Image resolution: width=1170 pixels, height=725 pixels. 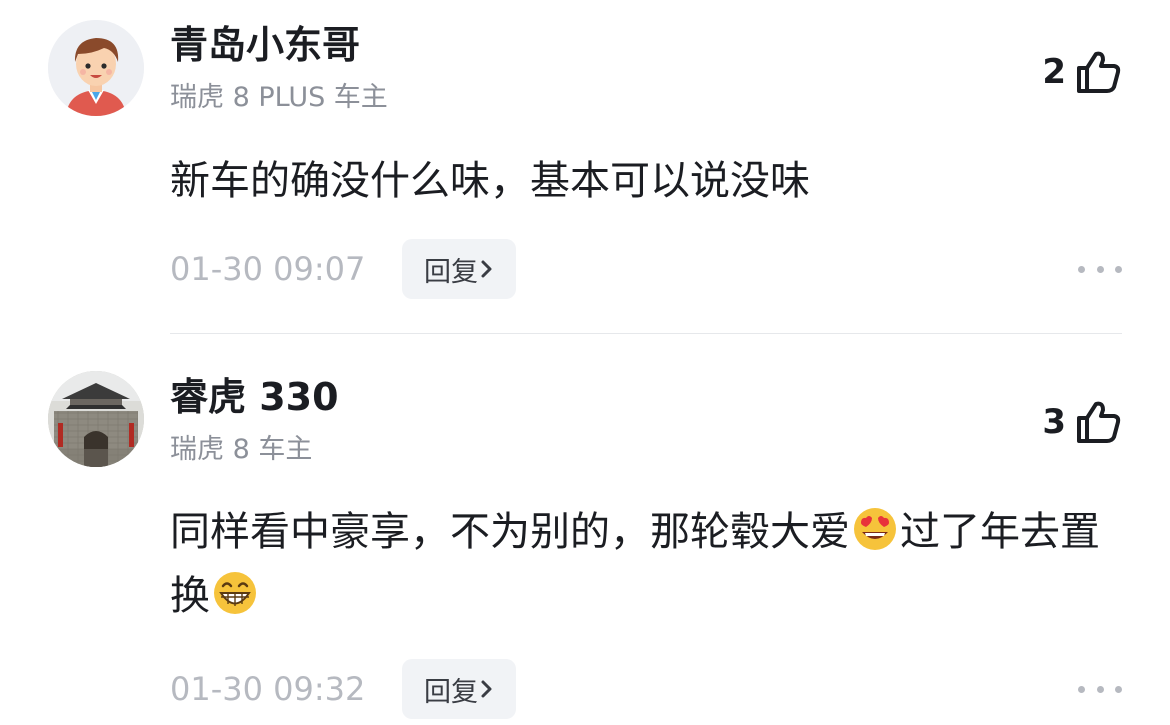 What do you see at coordinates (645, 564) in the screenshot?
I see `comment-text: 同样看中豪享，不为别的，那轮毂大爱 过了年去置换` at bounding box center [645, 564].